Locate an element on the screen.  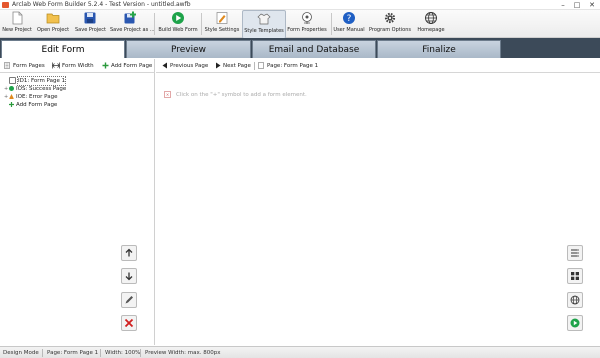
gear-icon is located at coordinates (390, 18).